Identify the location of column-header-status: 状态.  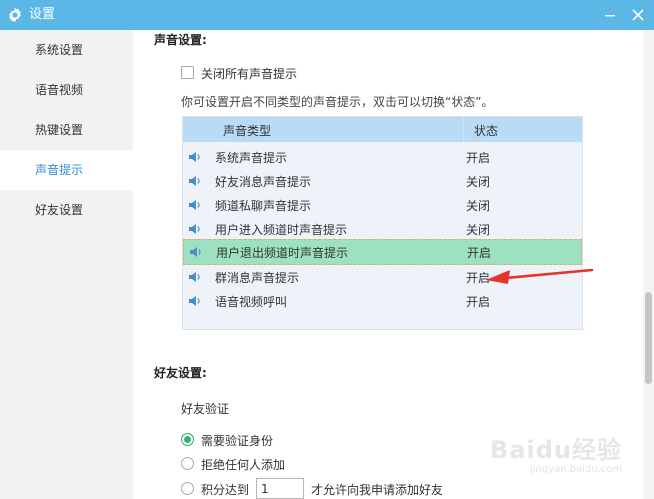
(486, 130).